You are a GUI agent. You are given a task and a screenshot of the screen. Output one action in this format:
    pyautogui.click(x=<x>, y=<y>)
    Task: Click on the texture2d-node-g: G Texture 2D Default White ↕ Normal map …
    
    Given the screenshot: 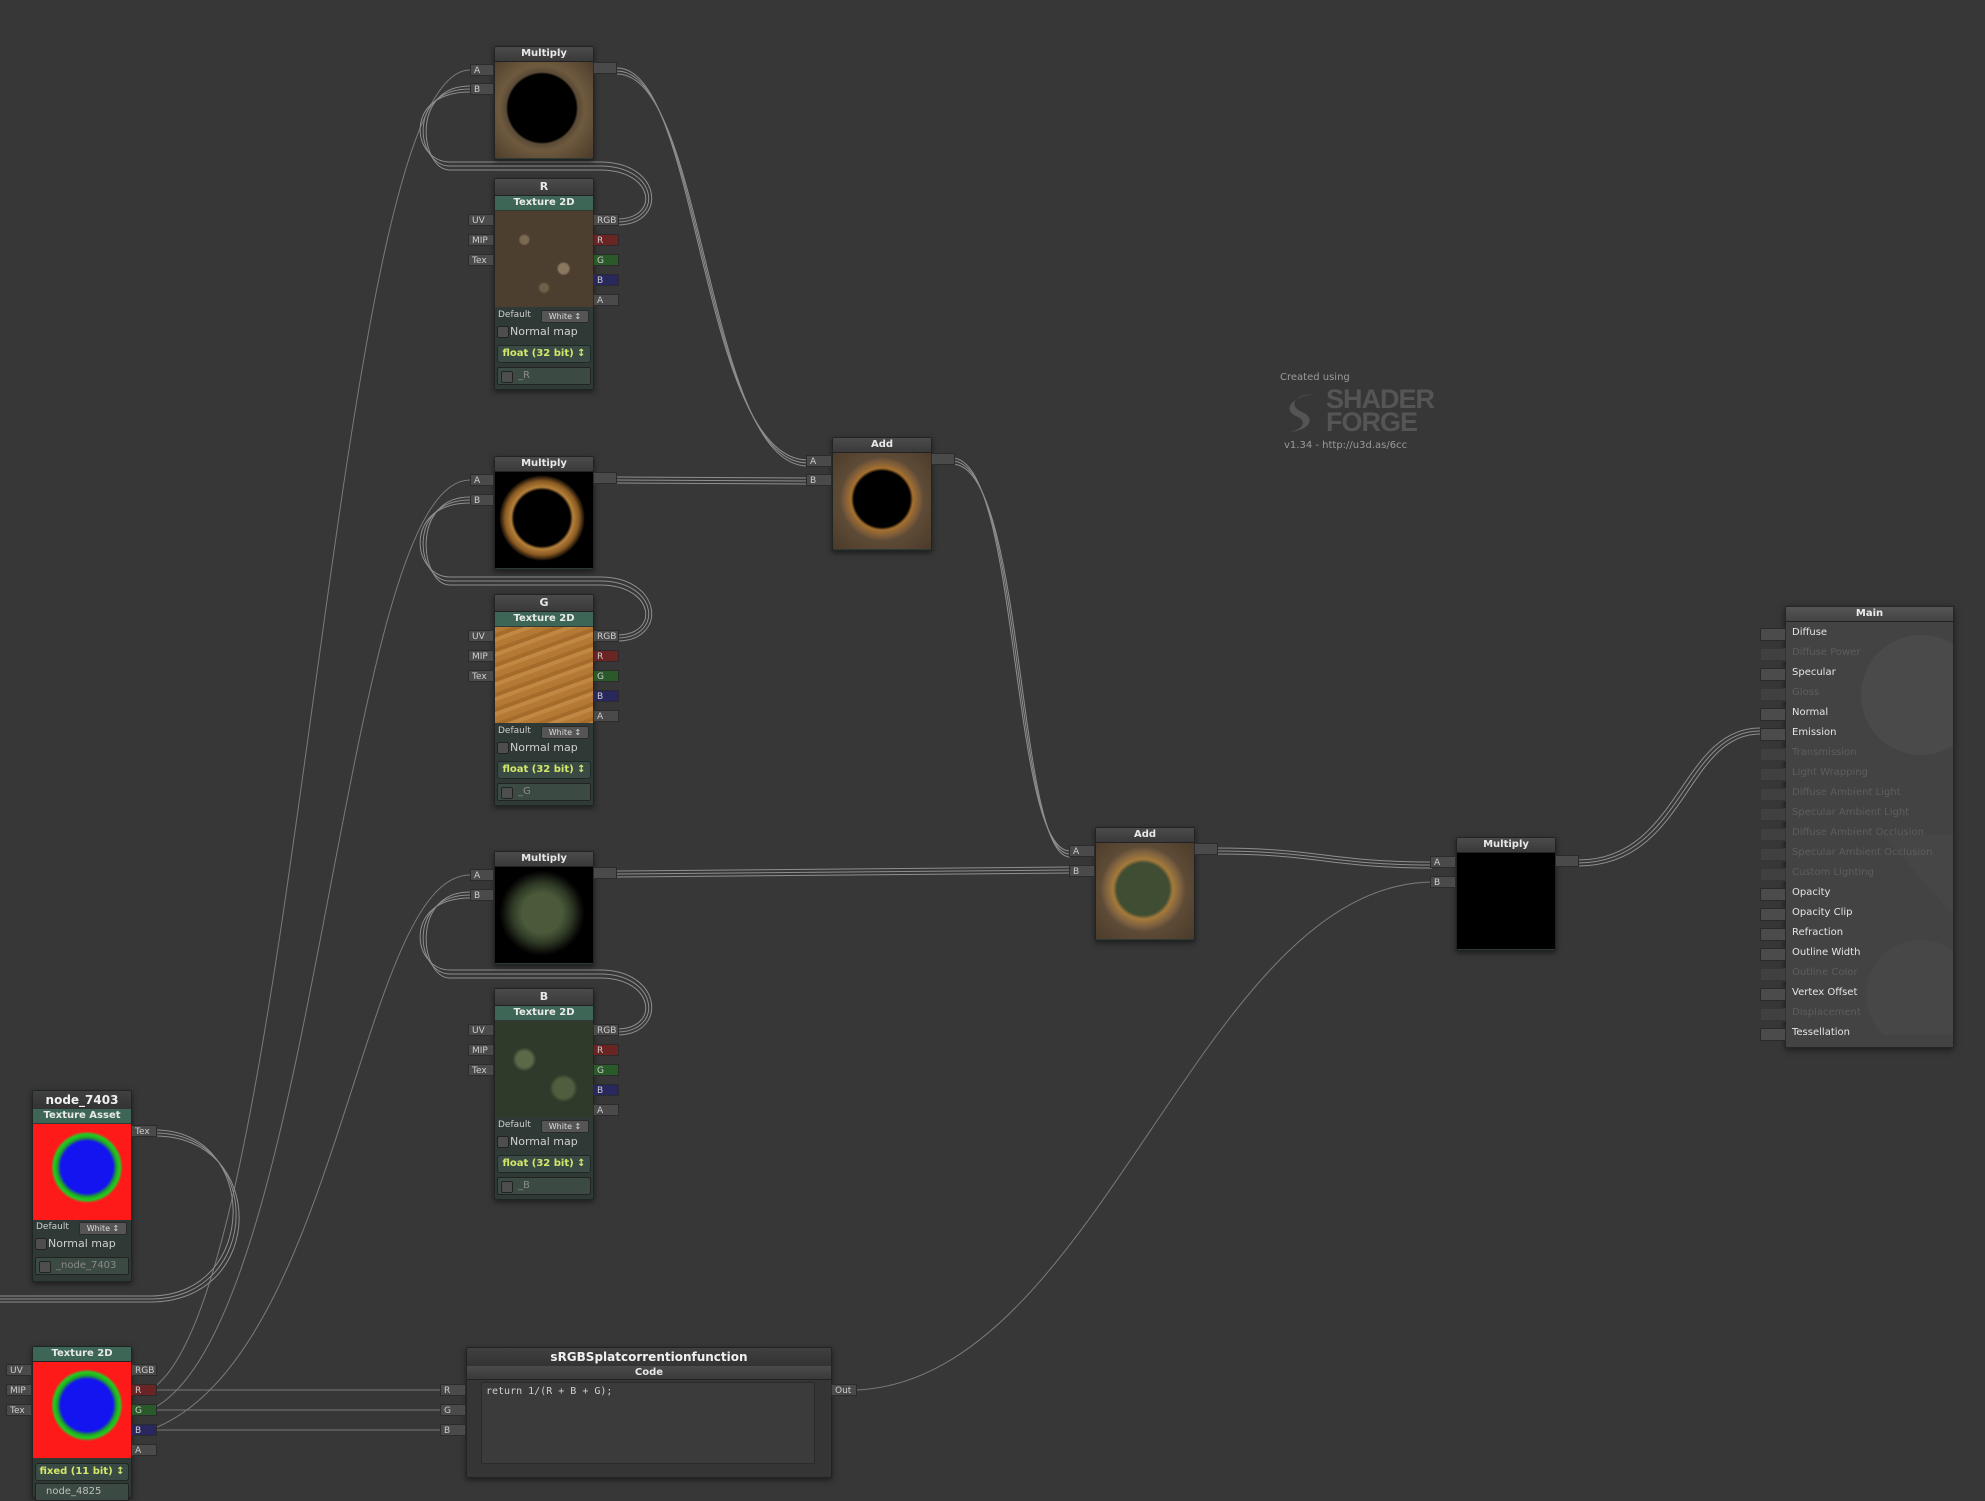 What is the action you would take?
    pyautogui.click(x=544, y=700)
    